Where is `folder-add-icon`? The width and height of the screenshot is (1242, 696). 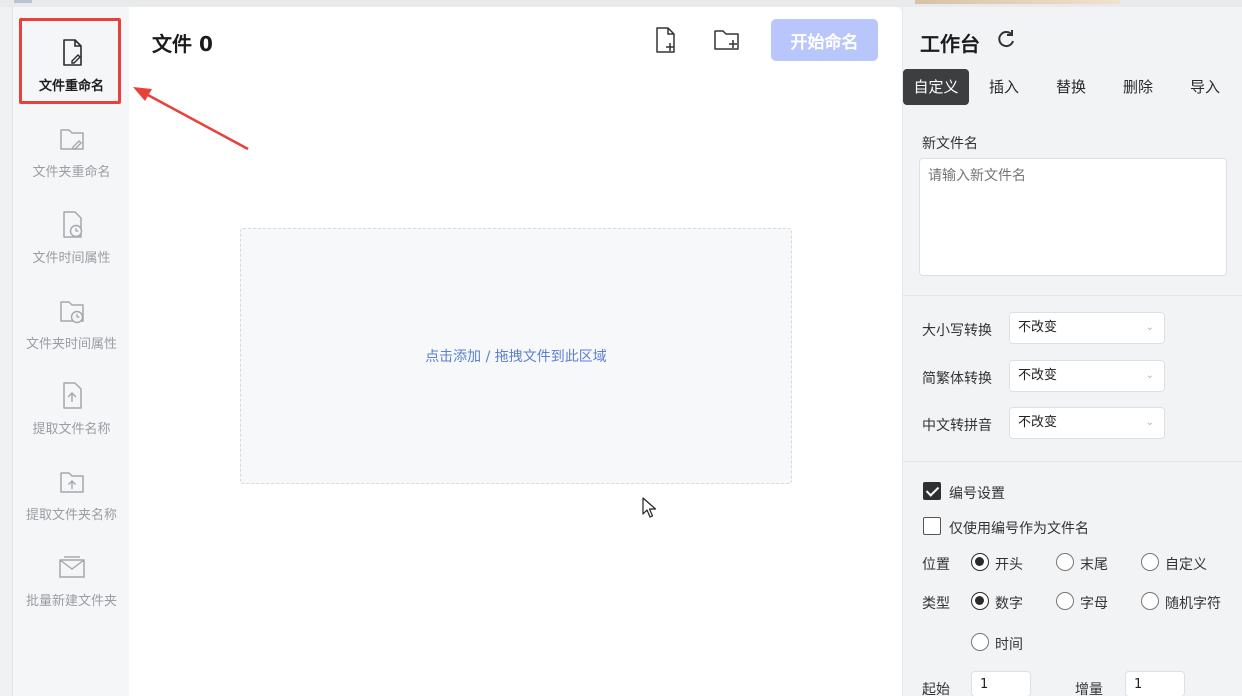
folder-add-icon is located at coordinates (727, 40).